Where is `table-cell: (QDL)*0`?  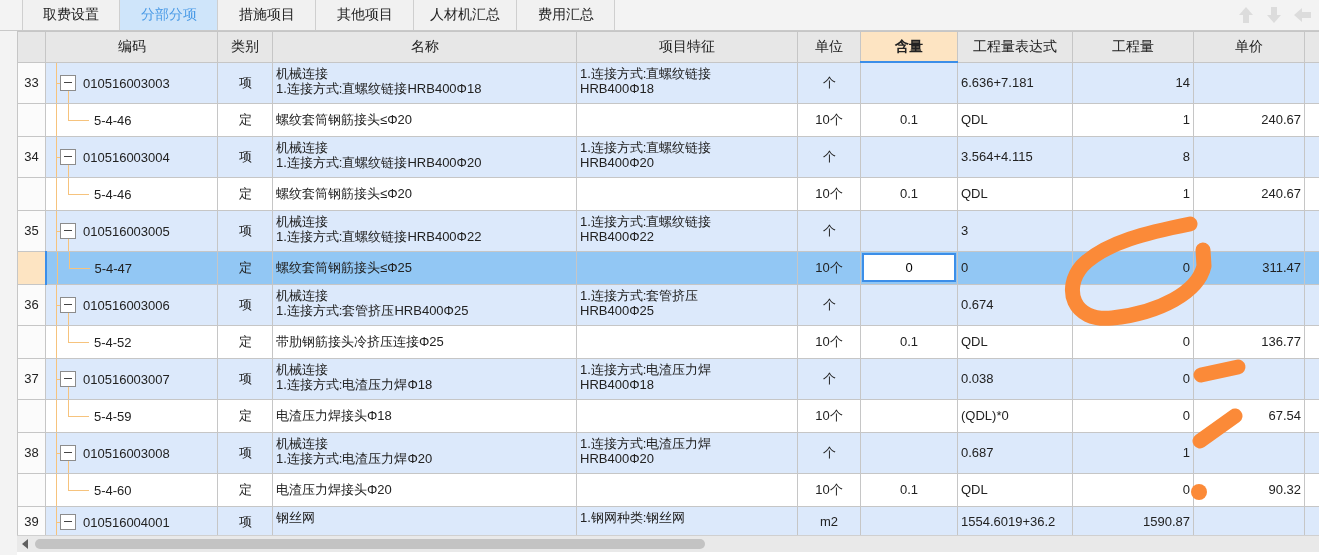 table-cell: (QDL)*0 is located at coordinates (1015, 415).